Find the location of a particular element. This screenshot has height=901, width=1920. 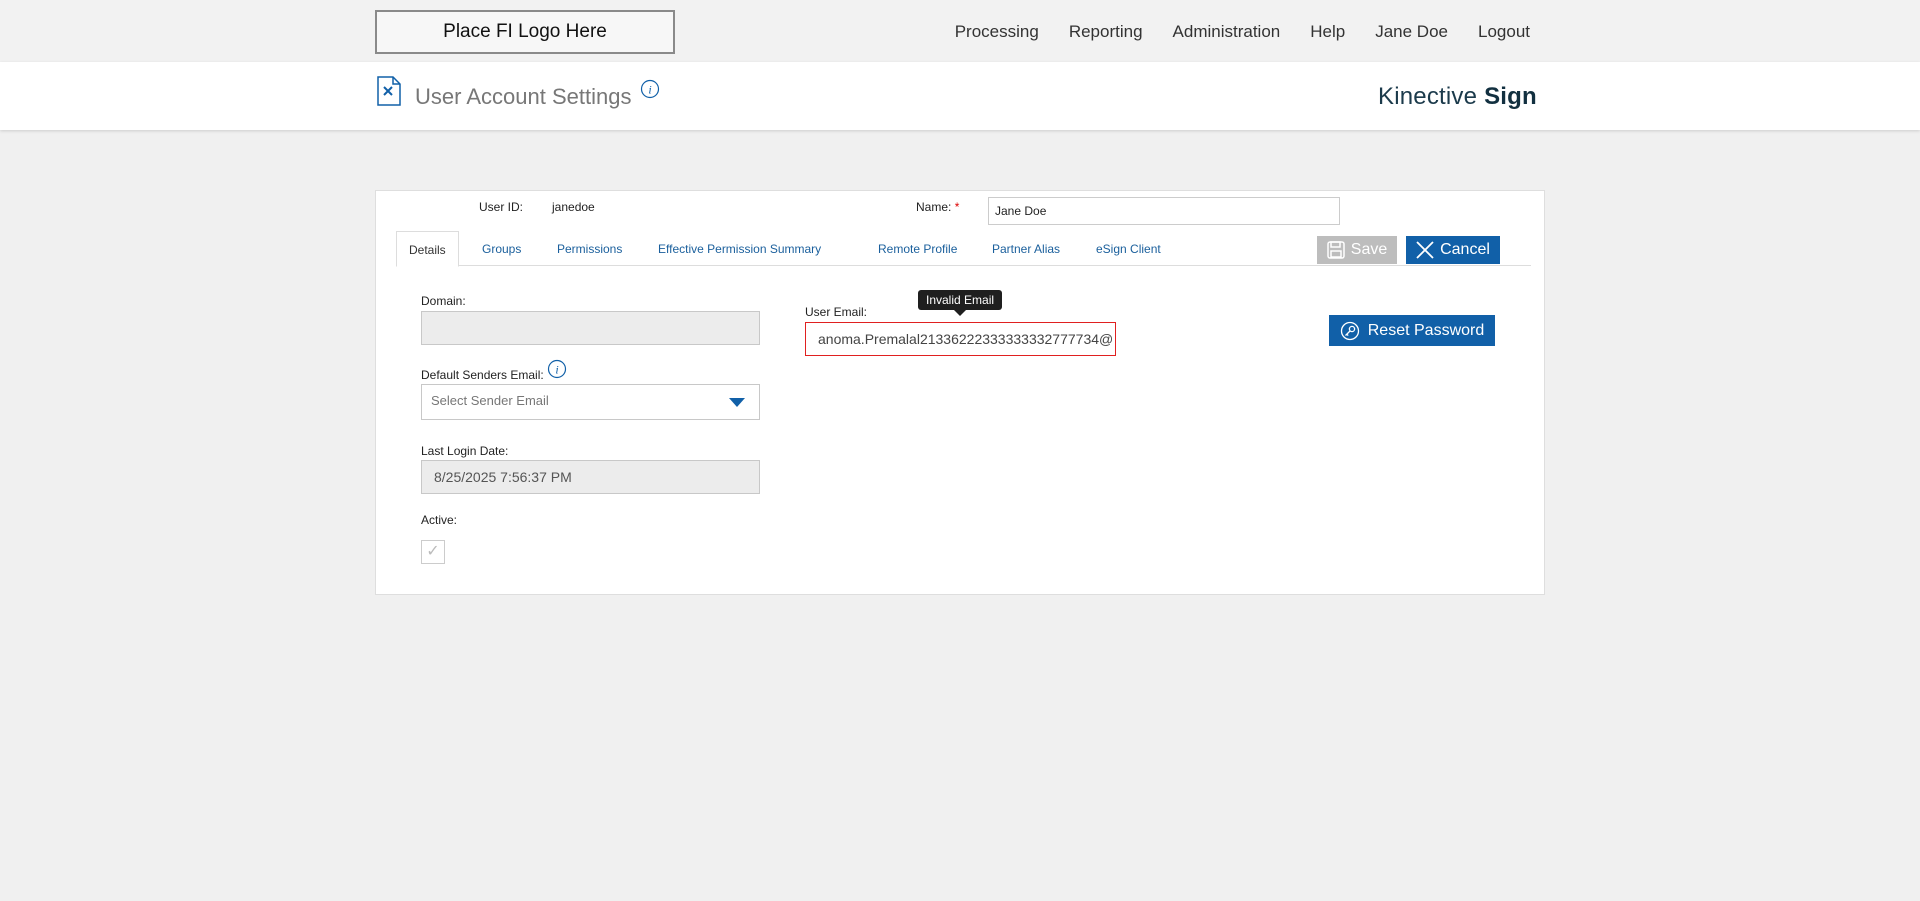

nav-administration: Administration is located at coordinates (1227, 32).